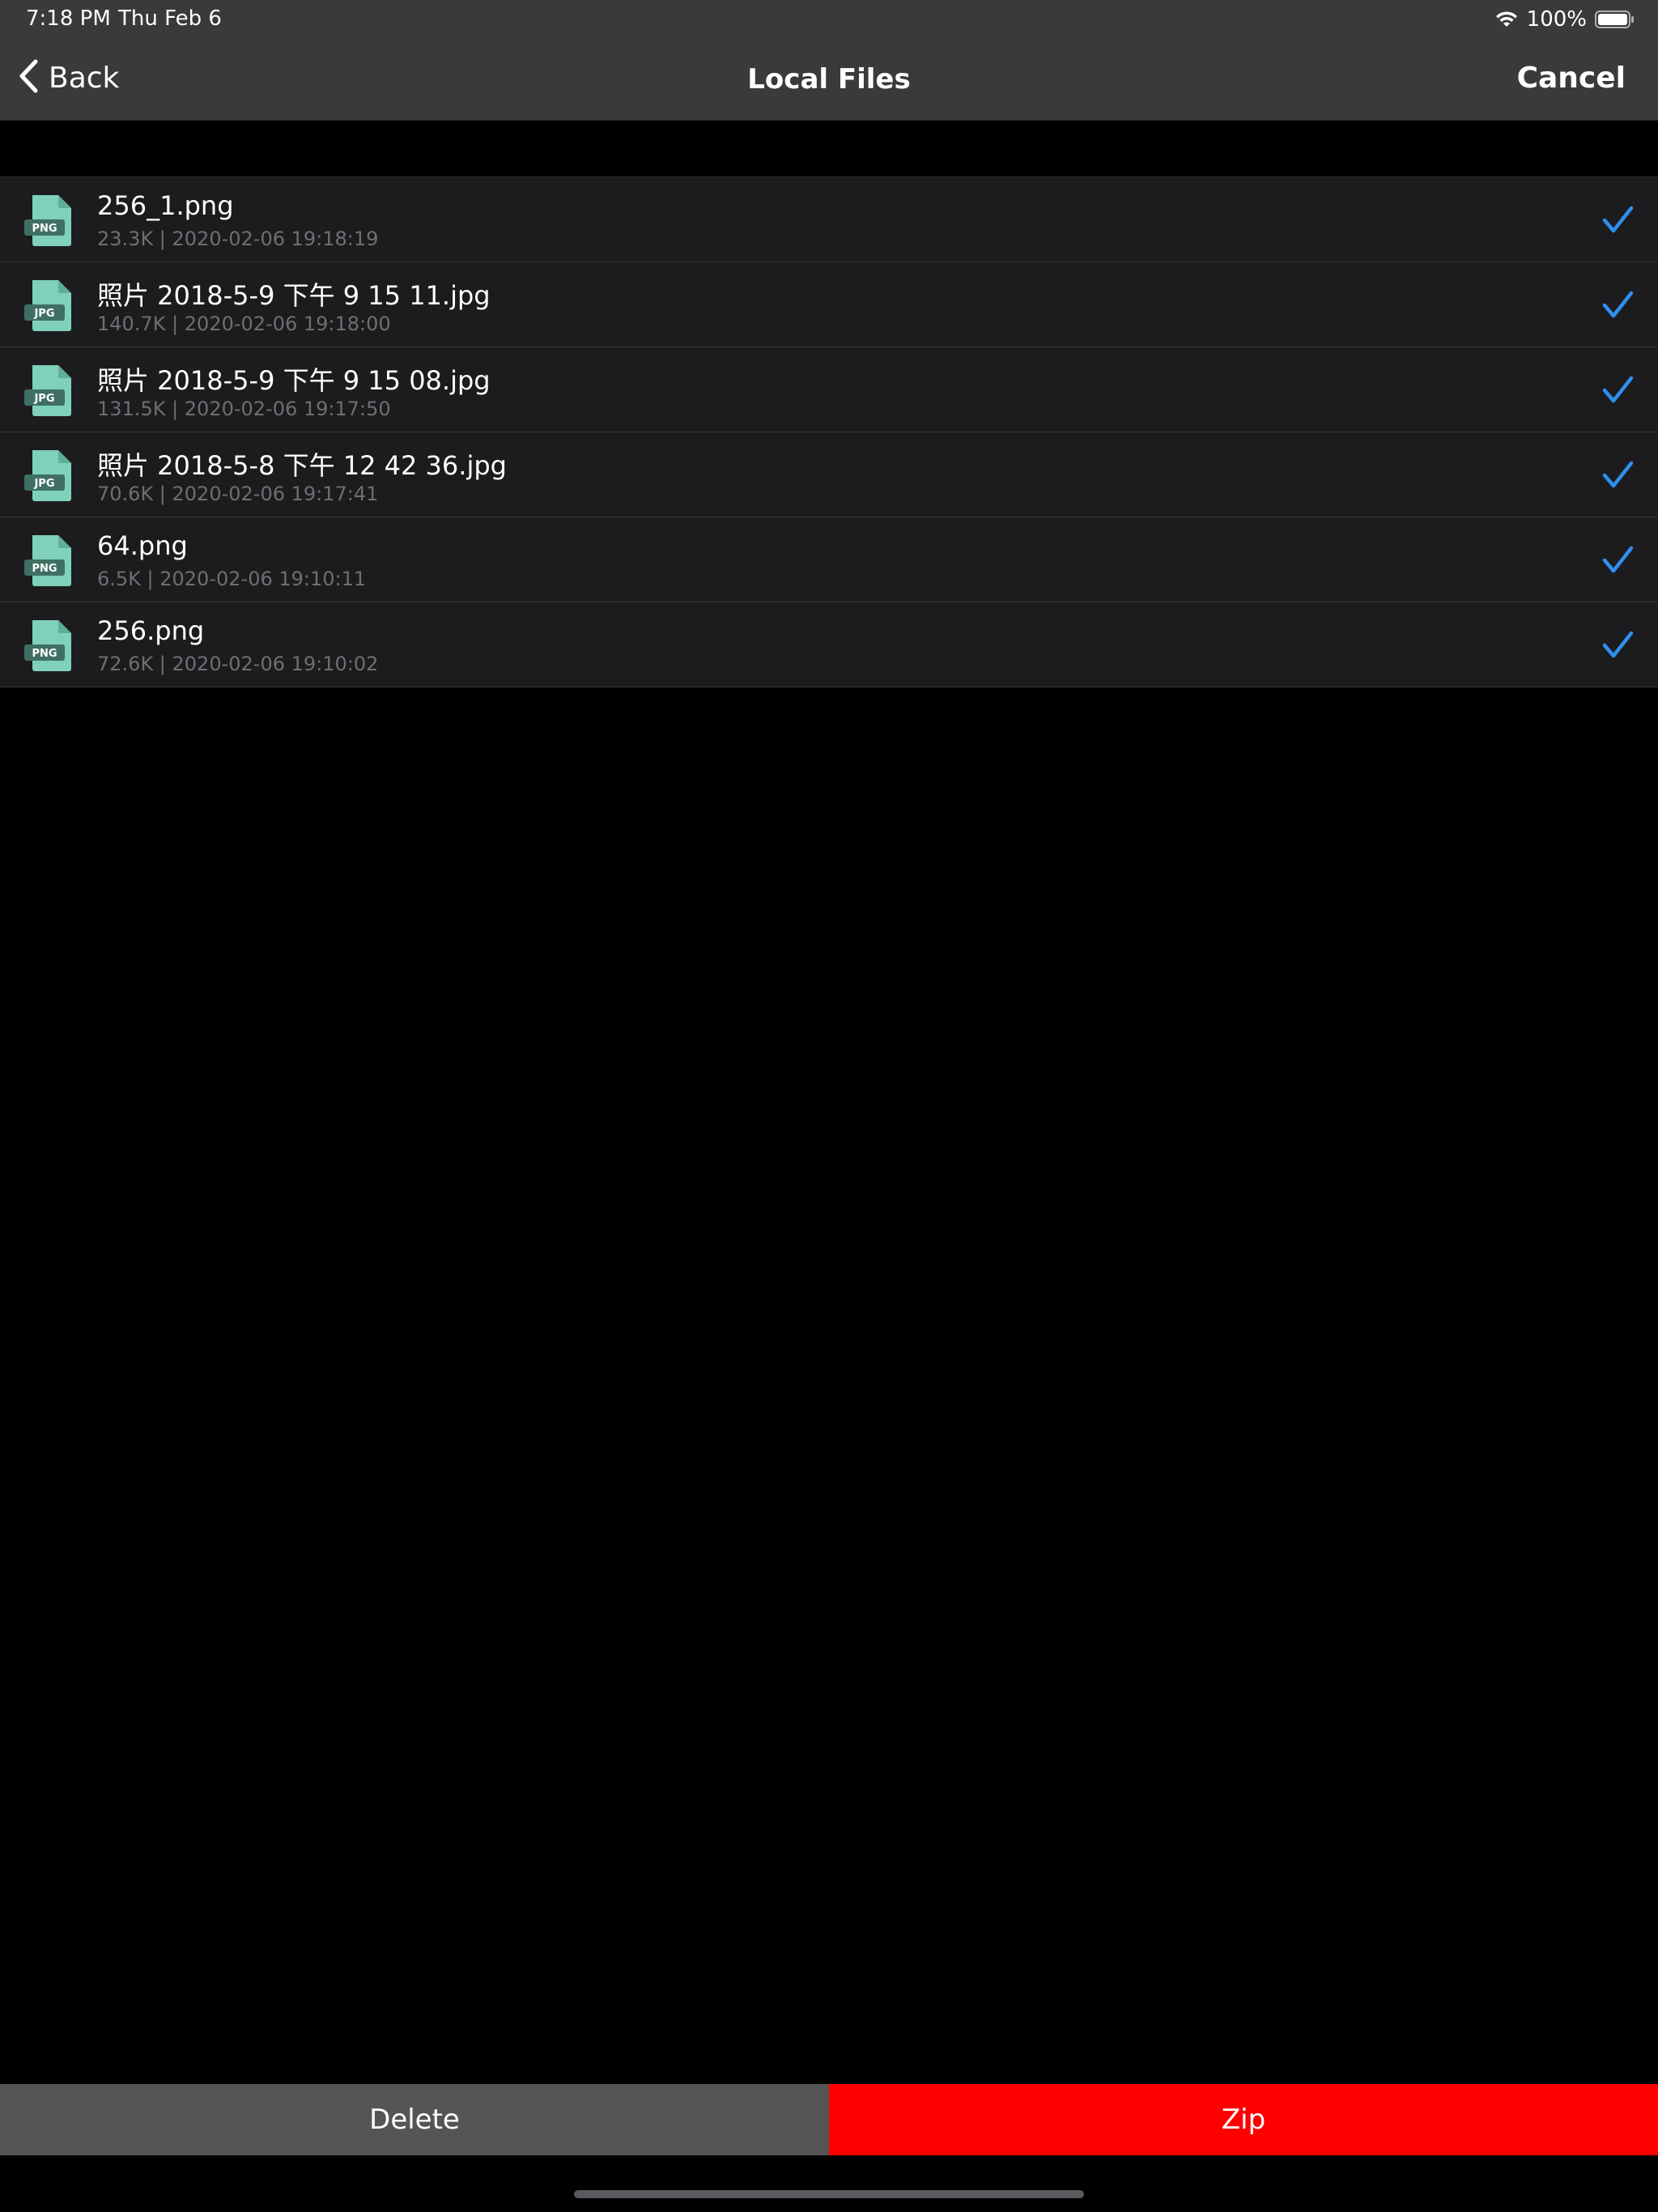 This screenshot has width=1658, height=2212. I want to click on status-time: 7:18 PM, so click(68, 19).